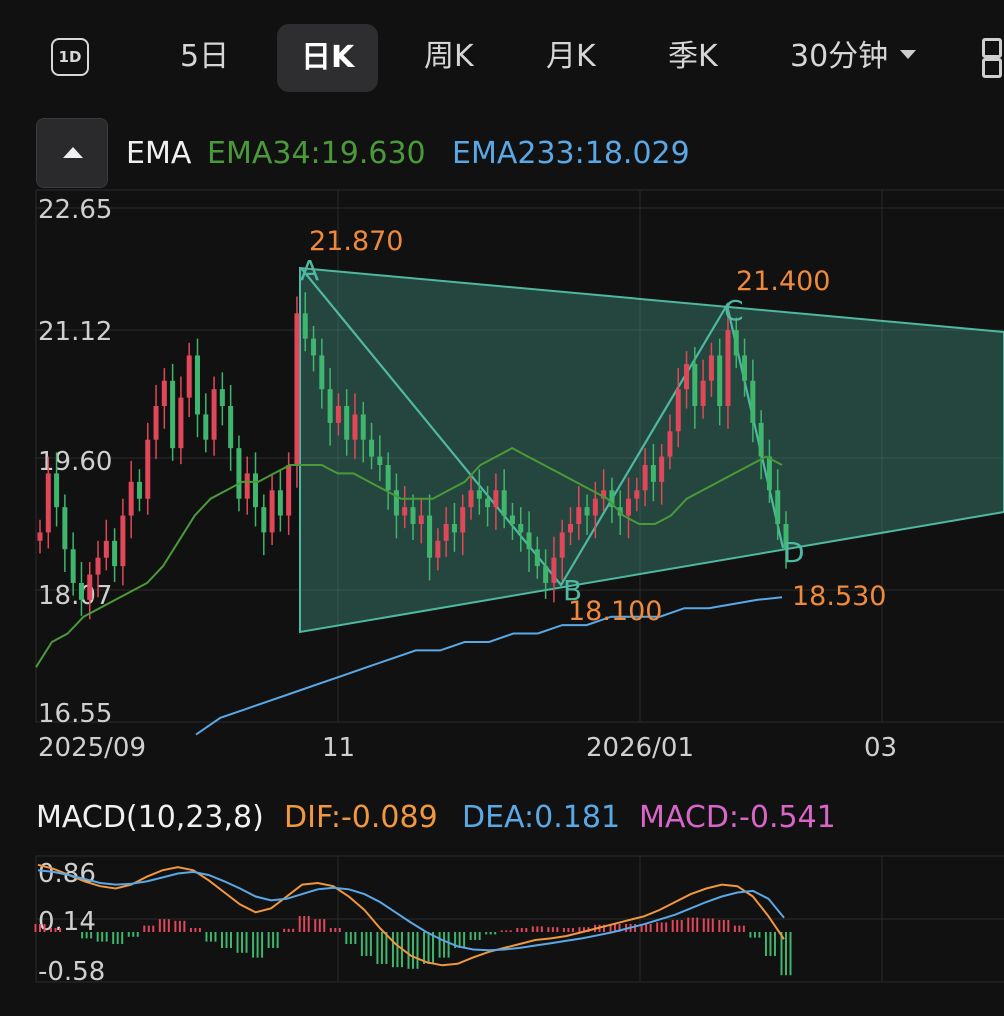 Image resolution: width=1004 pixels, height=1016 pixels. Describe the element at coordinates (71, 972) in the screenshot. I see `macd-tick-label: -0.58` at that location.